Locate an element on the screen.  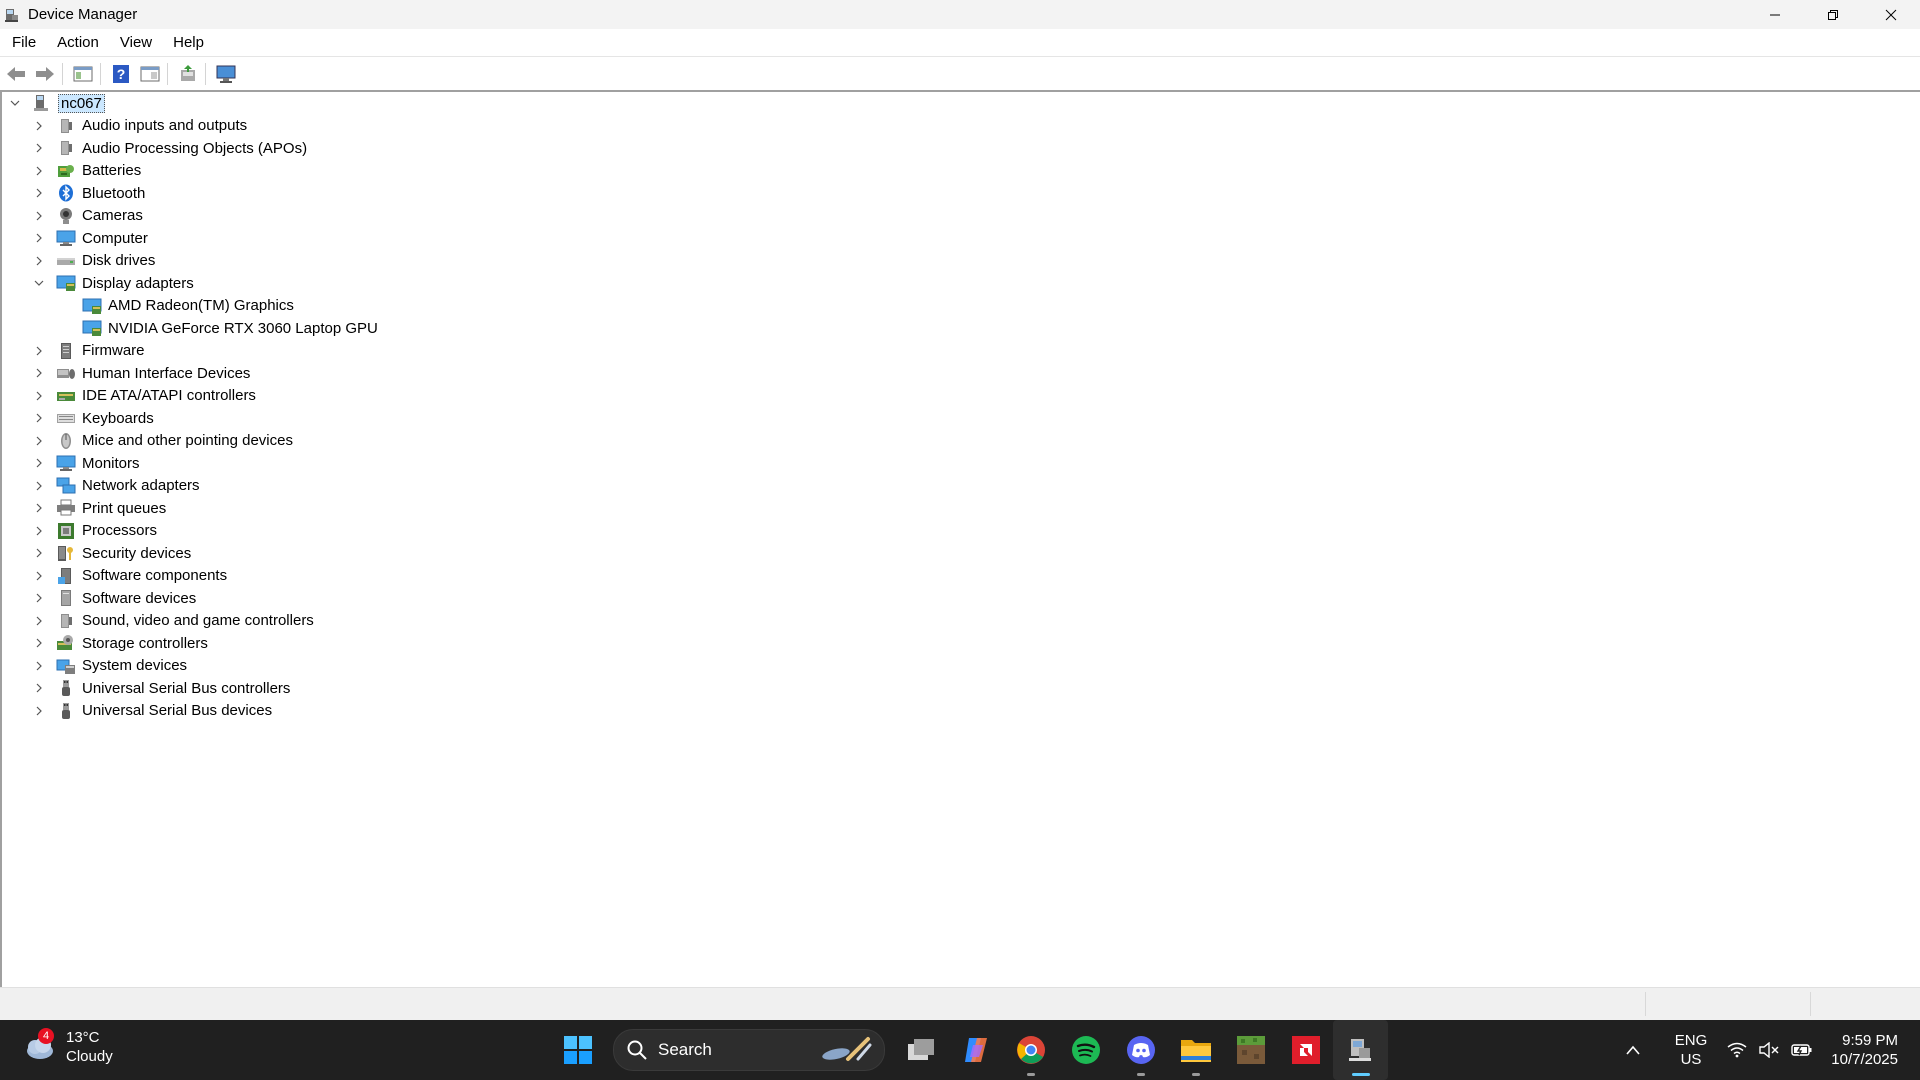
restore-button is located at coordinates (1833, 14).